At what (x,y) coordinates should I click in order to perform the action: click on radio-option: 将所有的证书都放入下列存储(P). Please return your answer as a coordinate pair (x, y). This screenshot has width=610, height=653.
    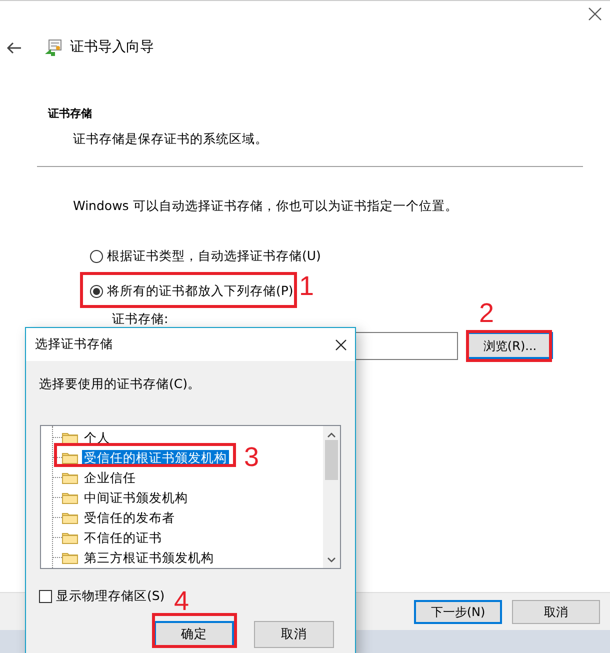
    Looking at the image, I should click on (192, 291).